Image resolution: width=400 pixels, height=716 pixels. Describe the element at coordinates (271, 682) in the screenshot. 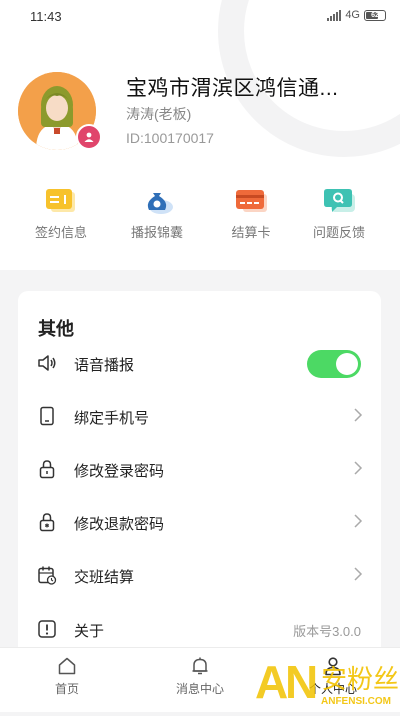

I see `svg-text: A` at that location.